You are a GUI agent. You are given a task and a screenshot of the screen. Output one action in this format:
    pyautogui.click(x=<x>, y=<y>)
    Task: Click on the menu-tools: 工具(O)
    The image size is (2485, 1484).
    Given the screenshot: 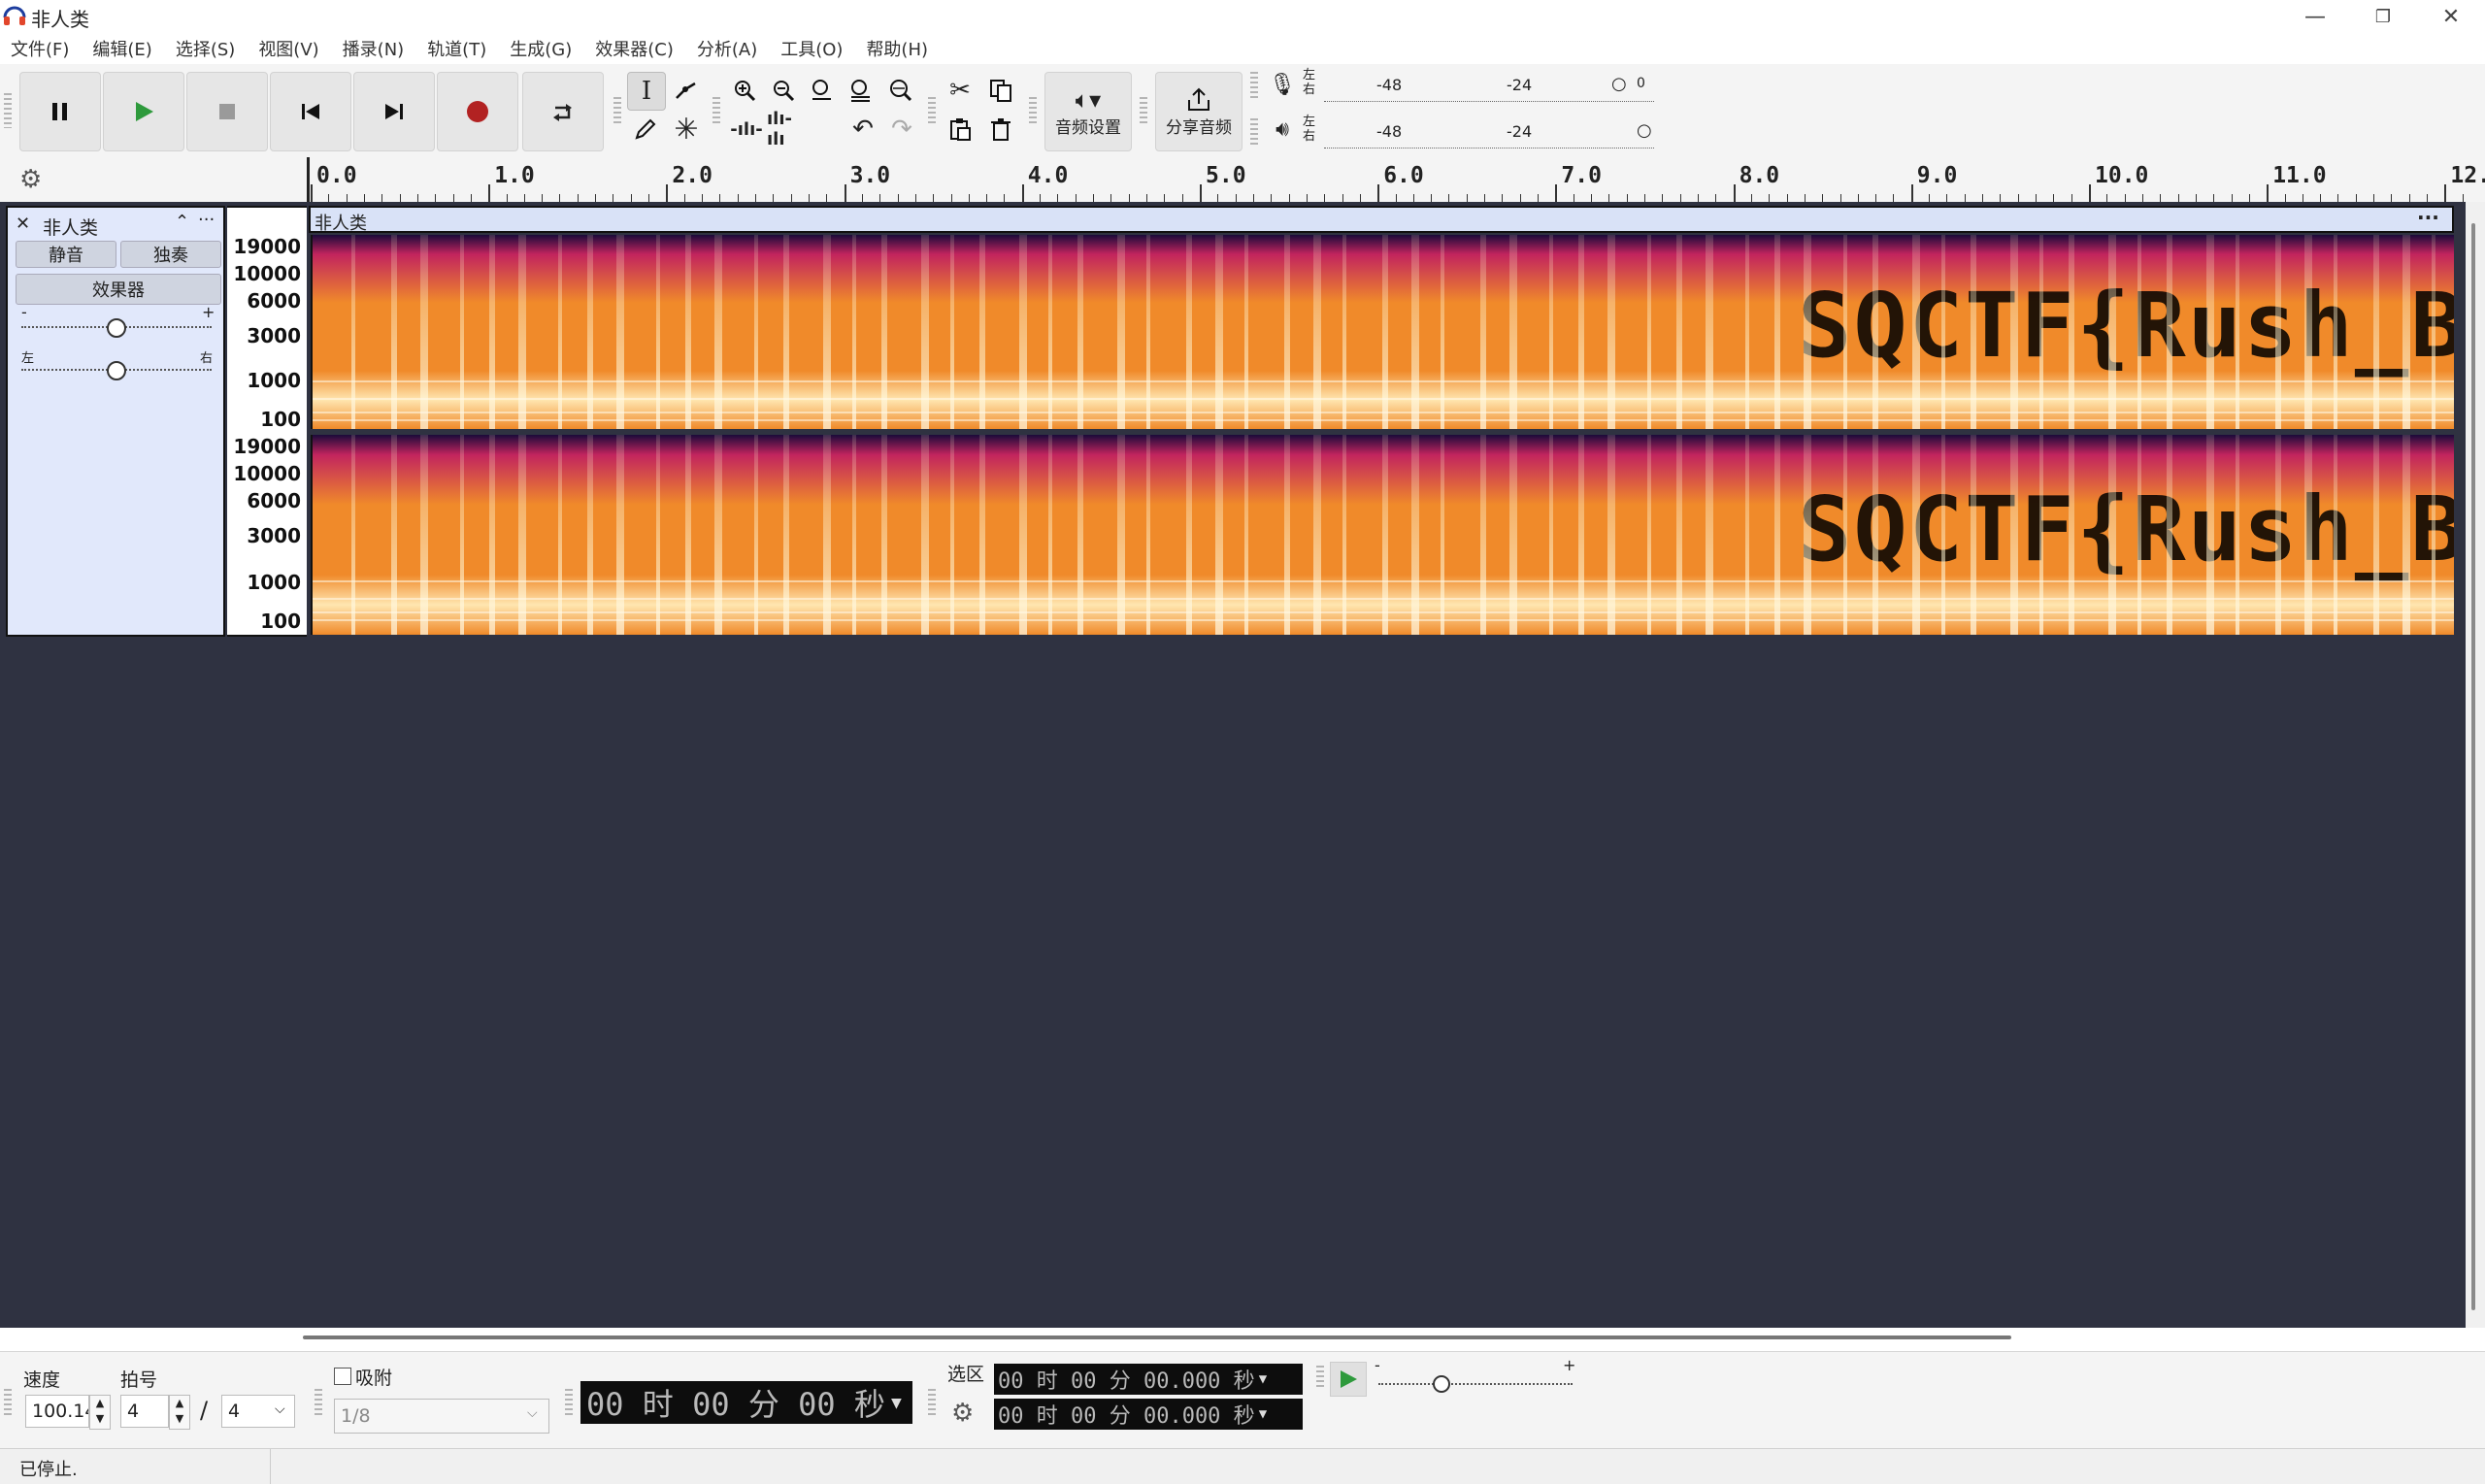 What is the action you would take?
    pyautogui.click(x=812, y=48)
    